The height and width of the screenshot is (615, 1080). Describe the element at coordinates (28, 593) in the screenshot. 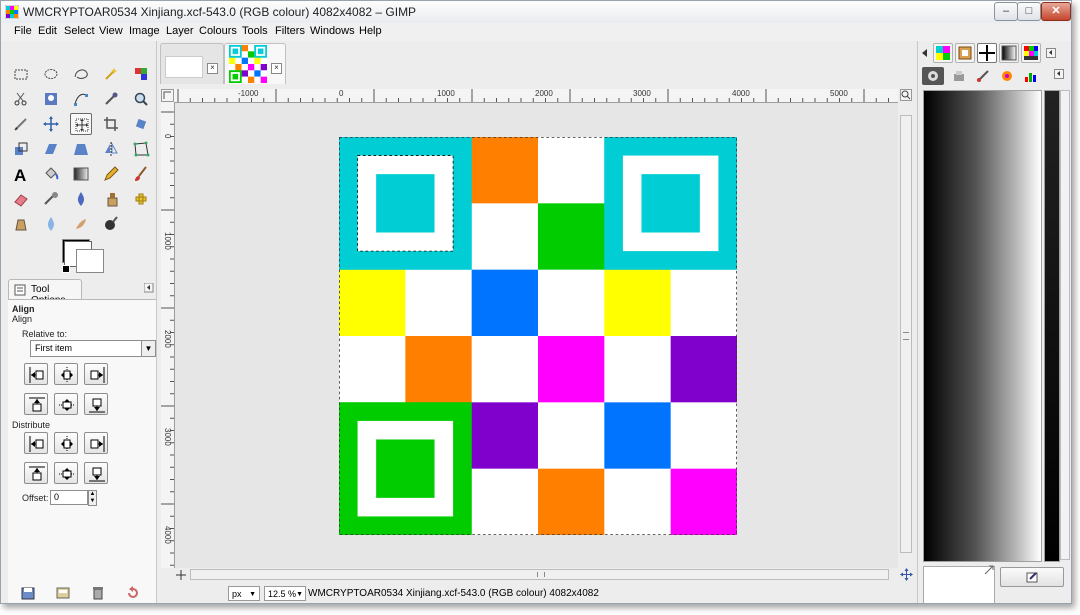

I see `save-tool-options-icon` at that location.